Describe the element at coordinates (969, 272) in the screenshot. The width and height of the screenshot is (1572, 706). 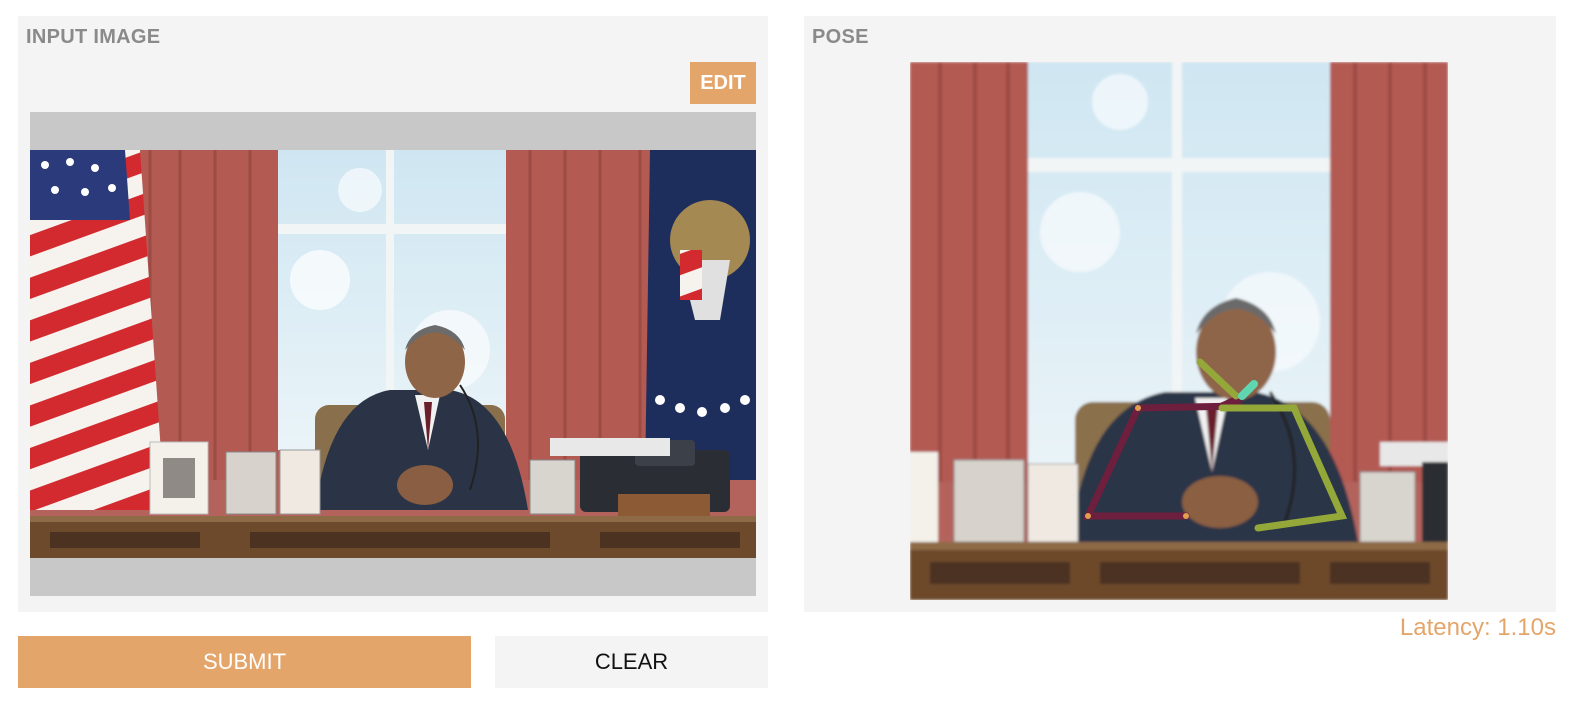
I see `left-curtain` at that location.